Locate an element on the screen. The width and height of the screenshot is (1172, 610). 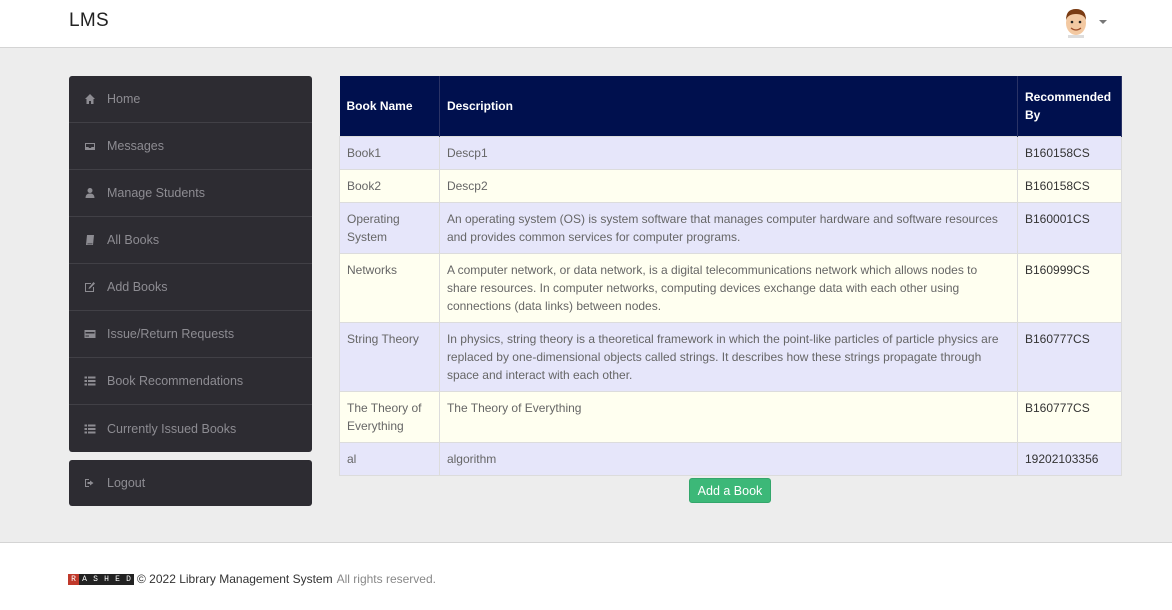
description-cell: algorithm is located at coordinates (728, 458).